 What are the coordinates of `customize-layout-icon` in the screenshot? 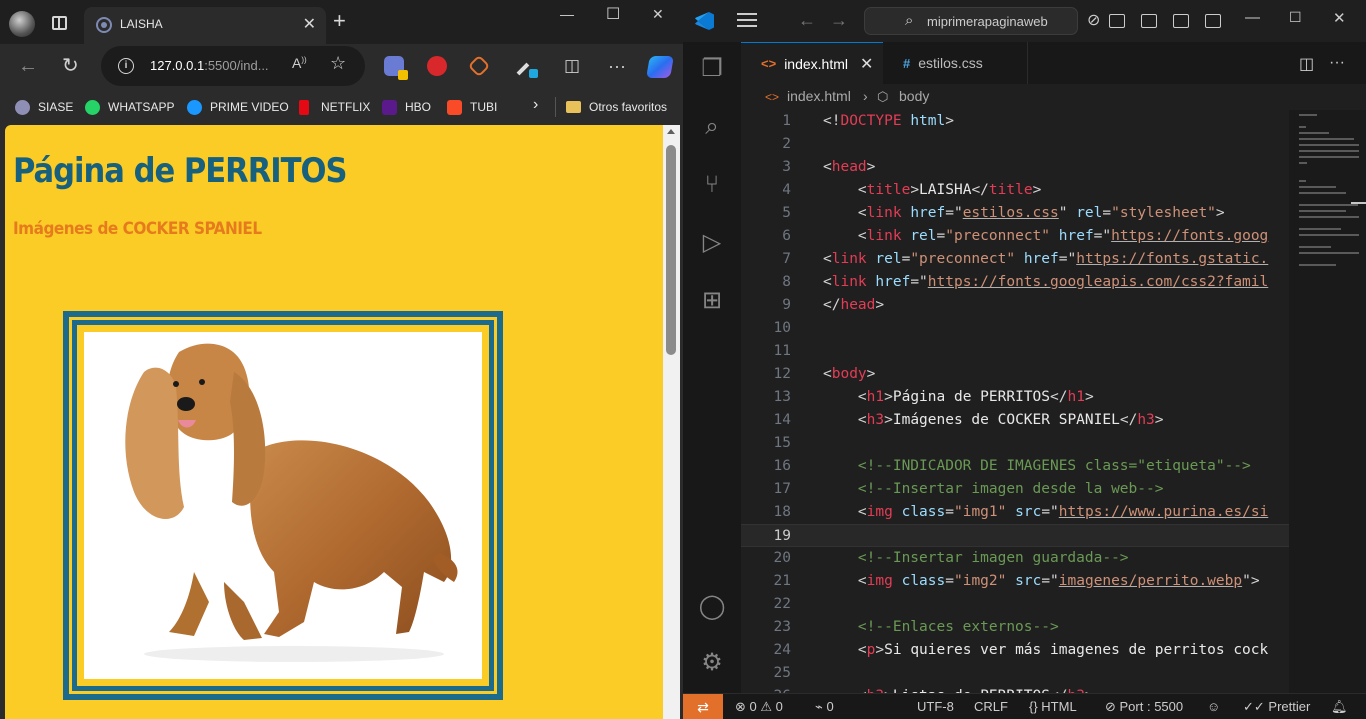 It's located at (1213, 21).